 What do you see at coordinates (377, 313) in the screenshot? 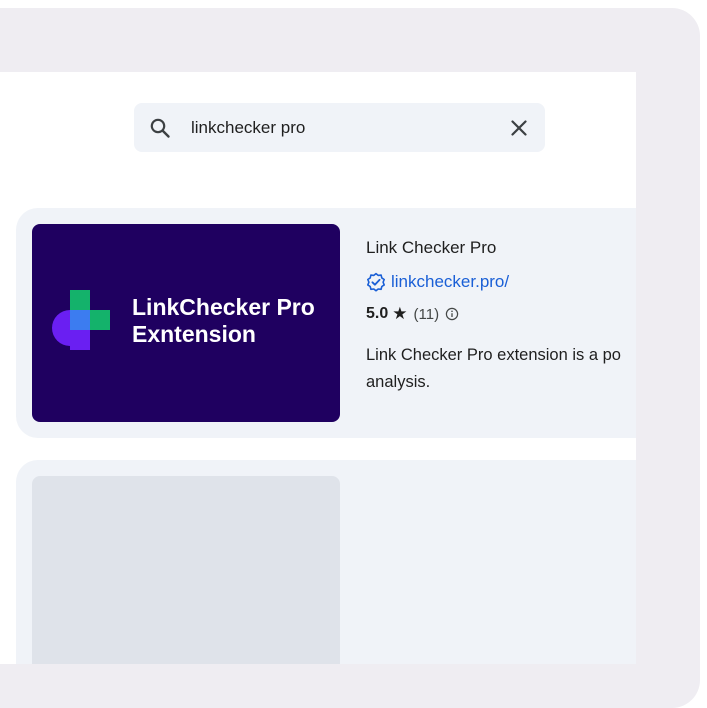
I see `rating-score: 5.0` at bounding box center [377, 313].